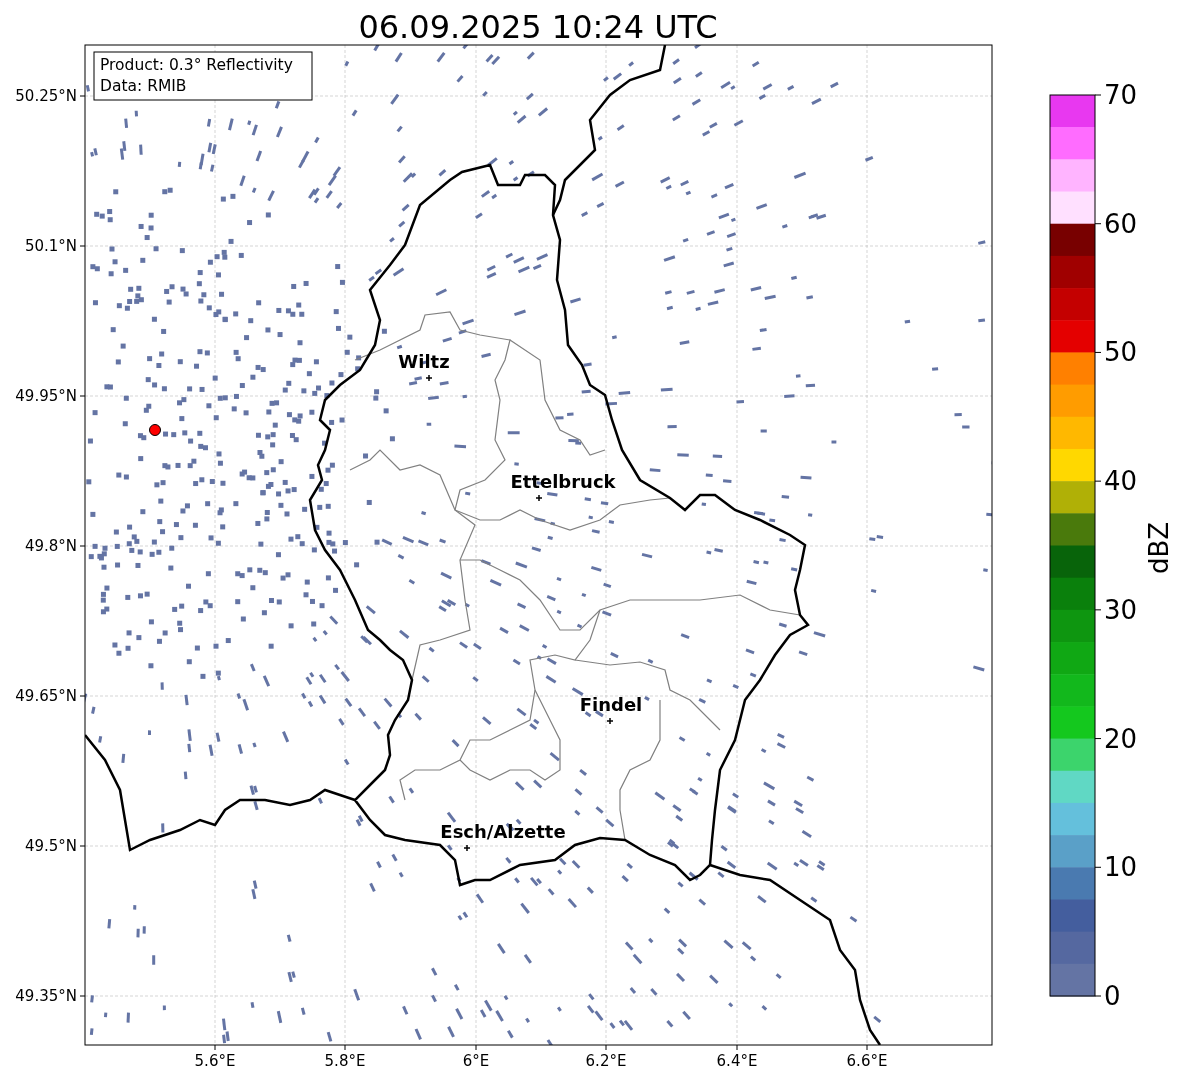 Image resolution: width=1184 pixels, height=1081 pixels. Describe the element at coordinates (46, 396) in the screenshot. I see `latitude-label: 49.95°N` at that location.